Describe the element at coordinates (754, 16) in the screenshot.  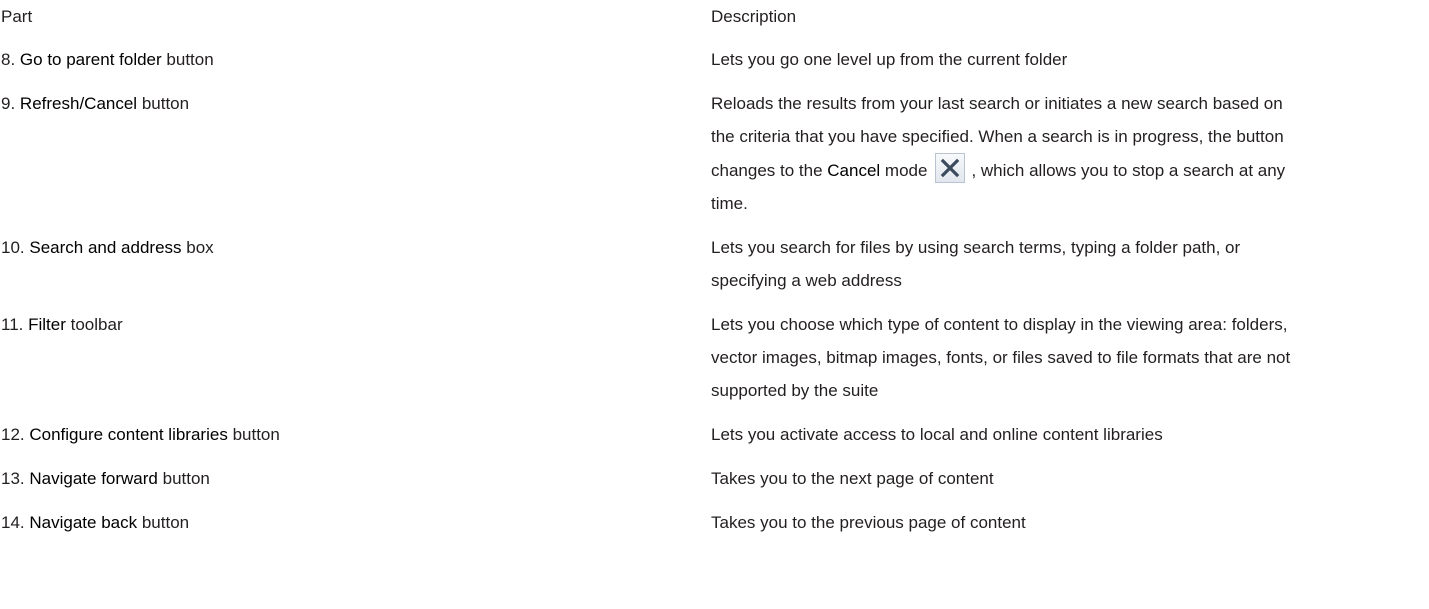
I see `header-description: Description` at that location.